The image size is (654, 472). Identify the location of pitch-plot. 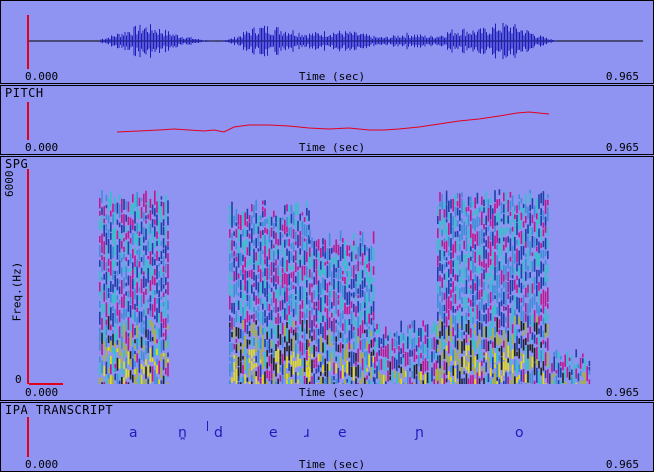
(336, 121).